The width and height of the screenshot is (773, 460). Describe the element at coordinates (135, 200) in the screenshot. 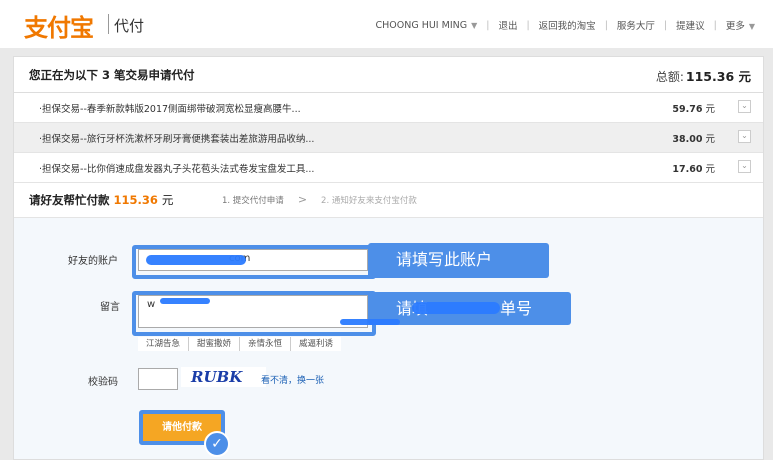

I see `request-amount: 115.36` at that location.